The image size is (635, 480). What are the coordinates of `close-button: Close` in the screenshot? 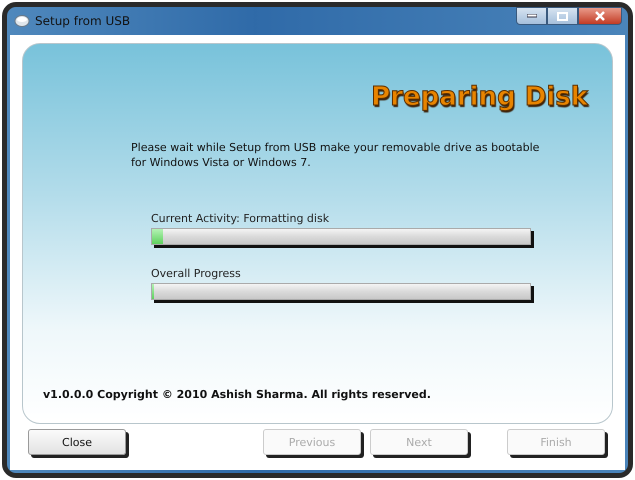 It's located at (77, 442).